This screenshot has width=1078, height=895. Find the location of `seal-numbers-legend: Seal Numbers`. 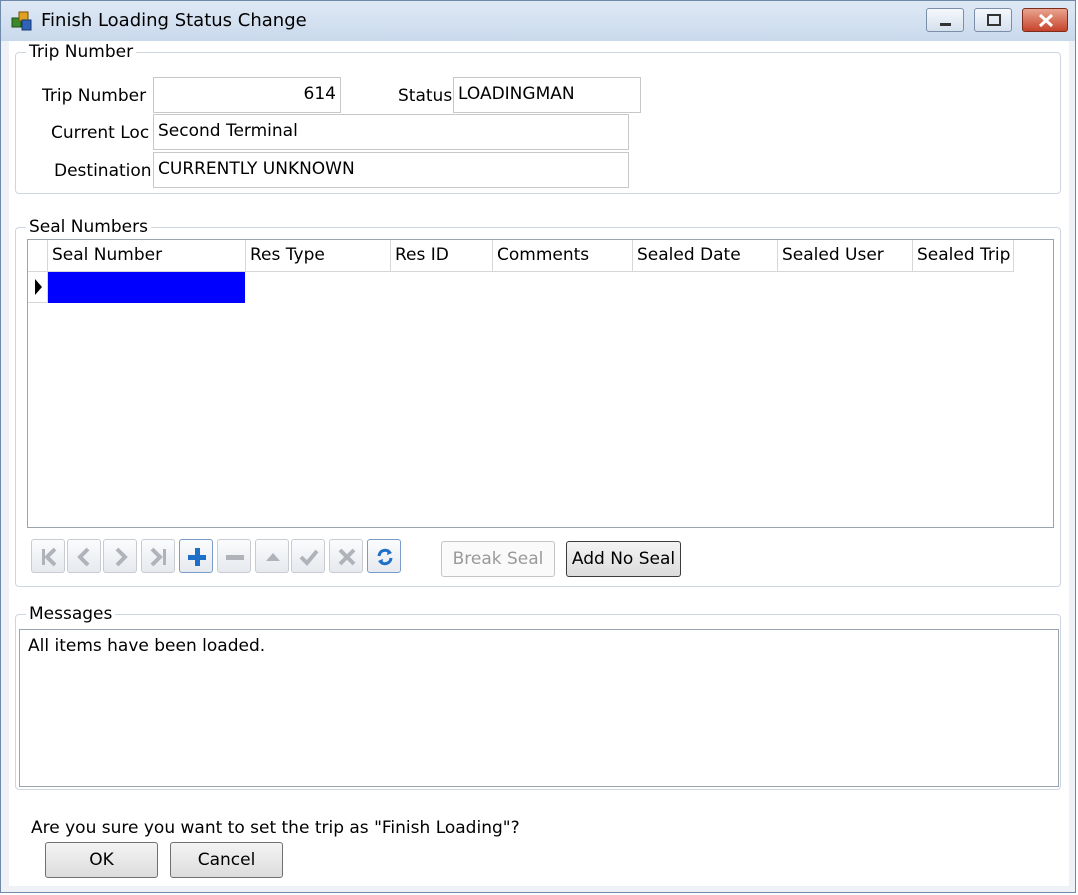

seal-numbers-legend: Seal Numbers is located at coordinates (88, 227).